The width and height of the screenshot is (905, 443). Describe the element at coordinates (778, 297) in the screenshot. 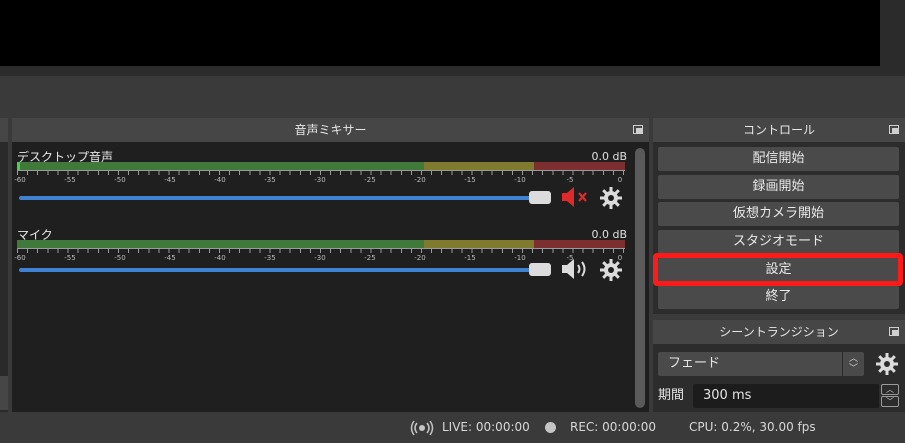

I see `exit-button: 終了` at that location.